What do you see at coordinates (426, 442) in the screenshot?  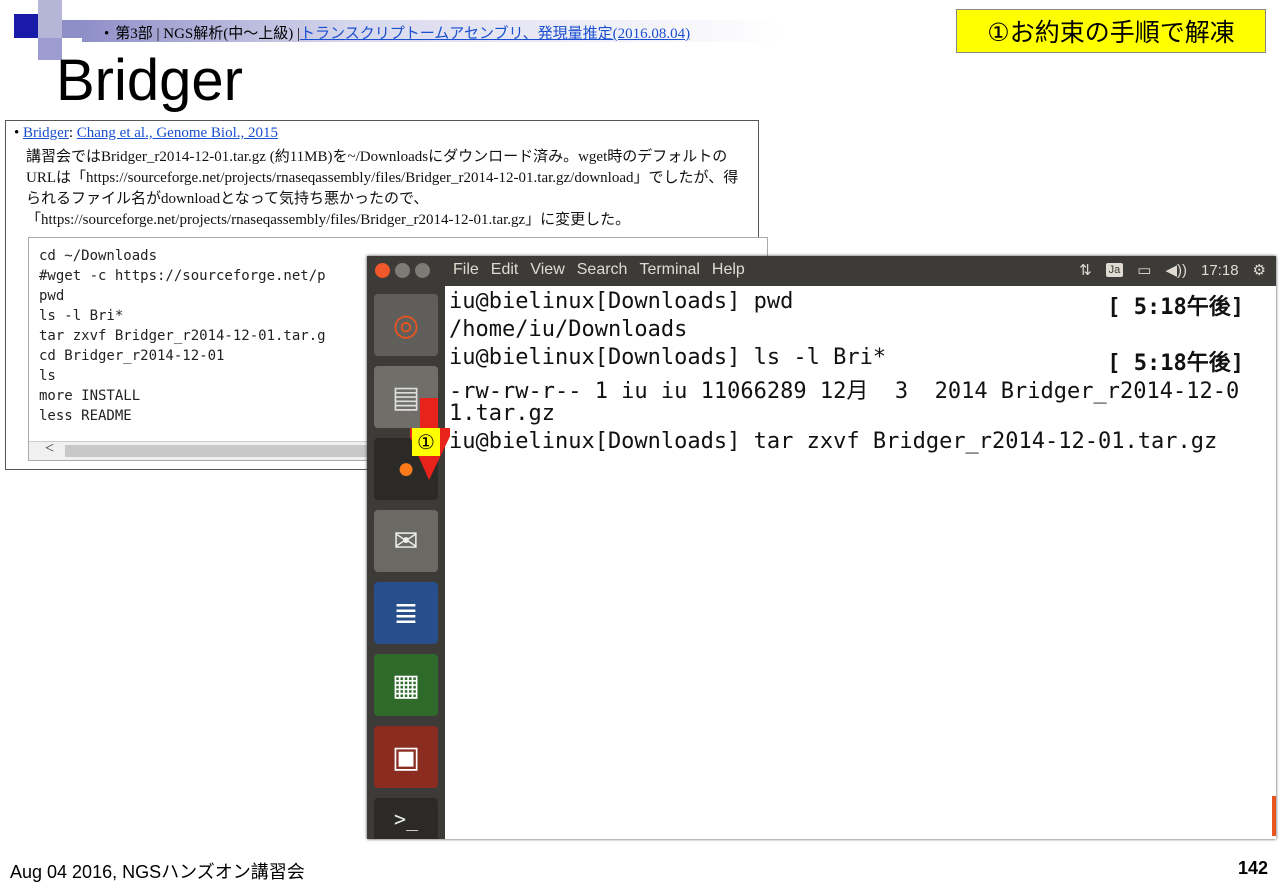 I see `step-marker: ①` at bounding box center [426, 442].